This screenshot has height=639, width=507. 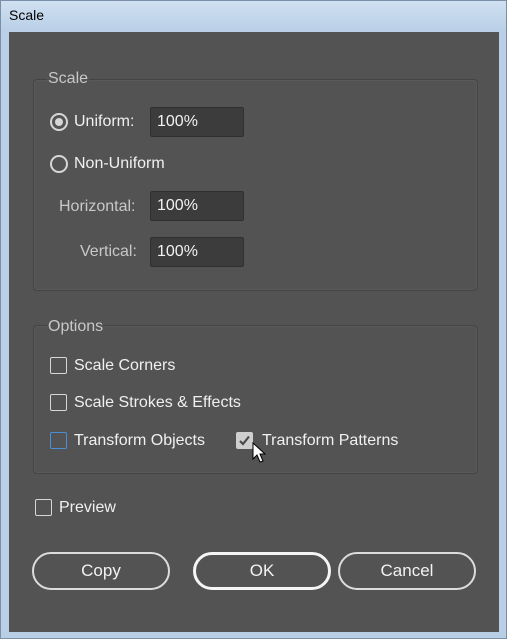 What do you see at coordinates (101, 571) in the screenshot?
I see `copy-button: Copy` at bounding box center [101, 571].